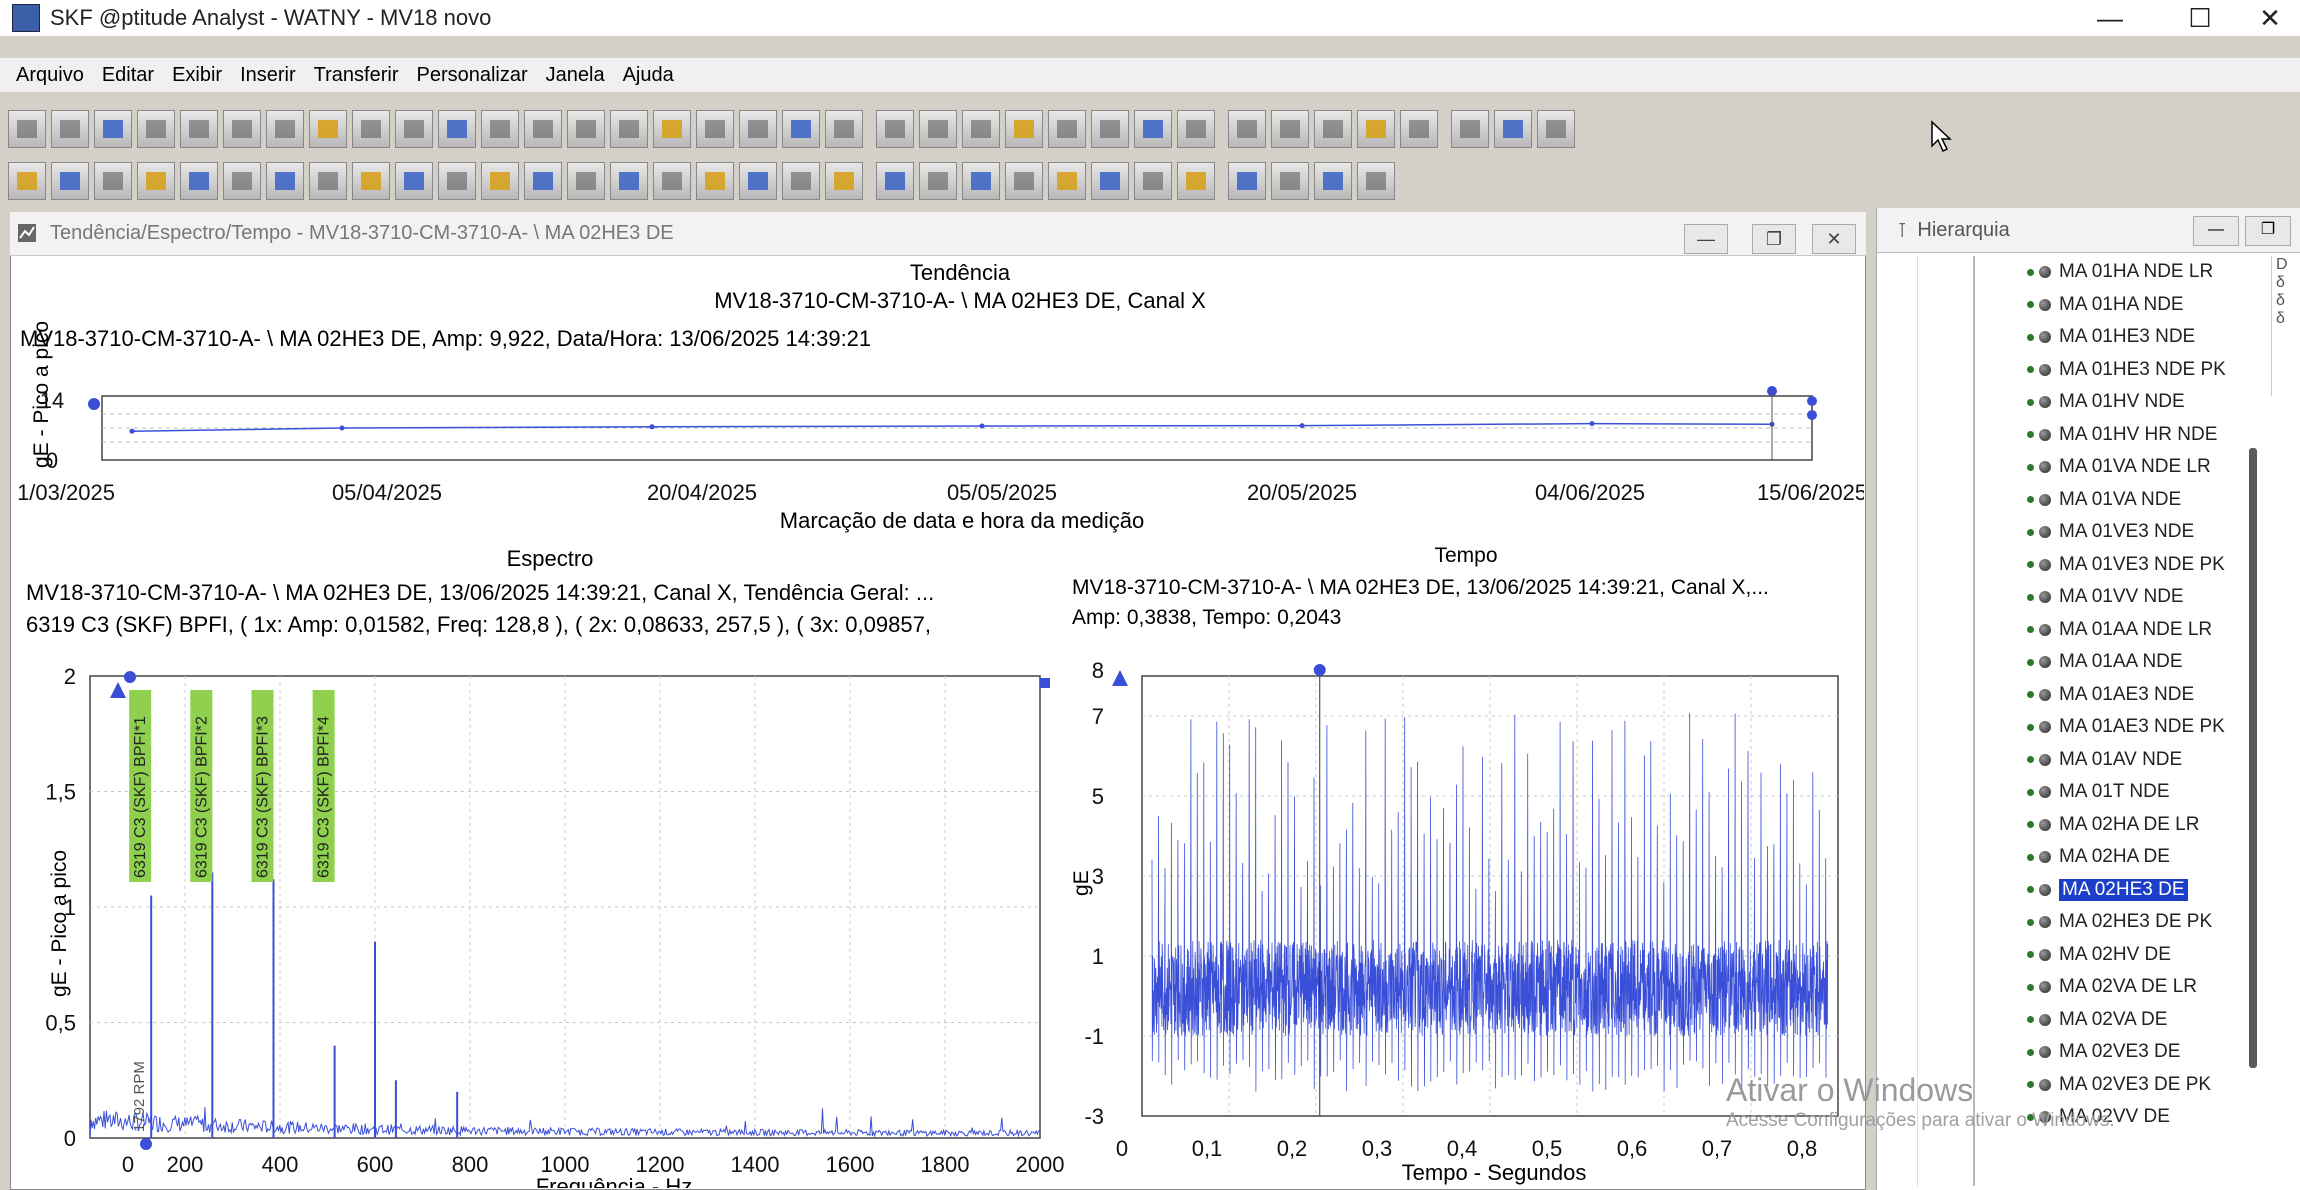  Describe the element at coordinates (1902, 230) in the screenshot. I see `hierarchy-pin-icon: ⊺` at that location.